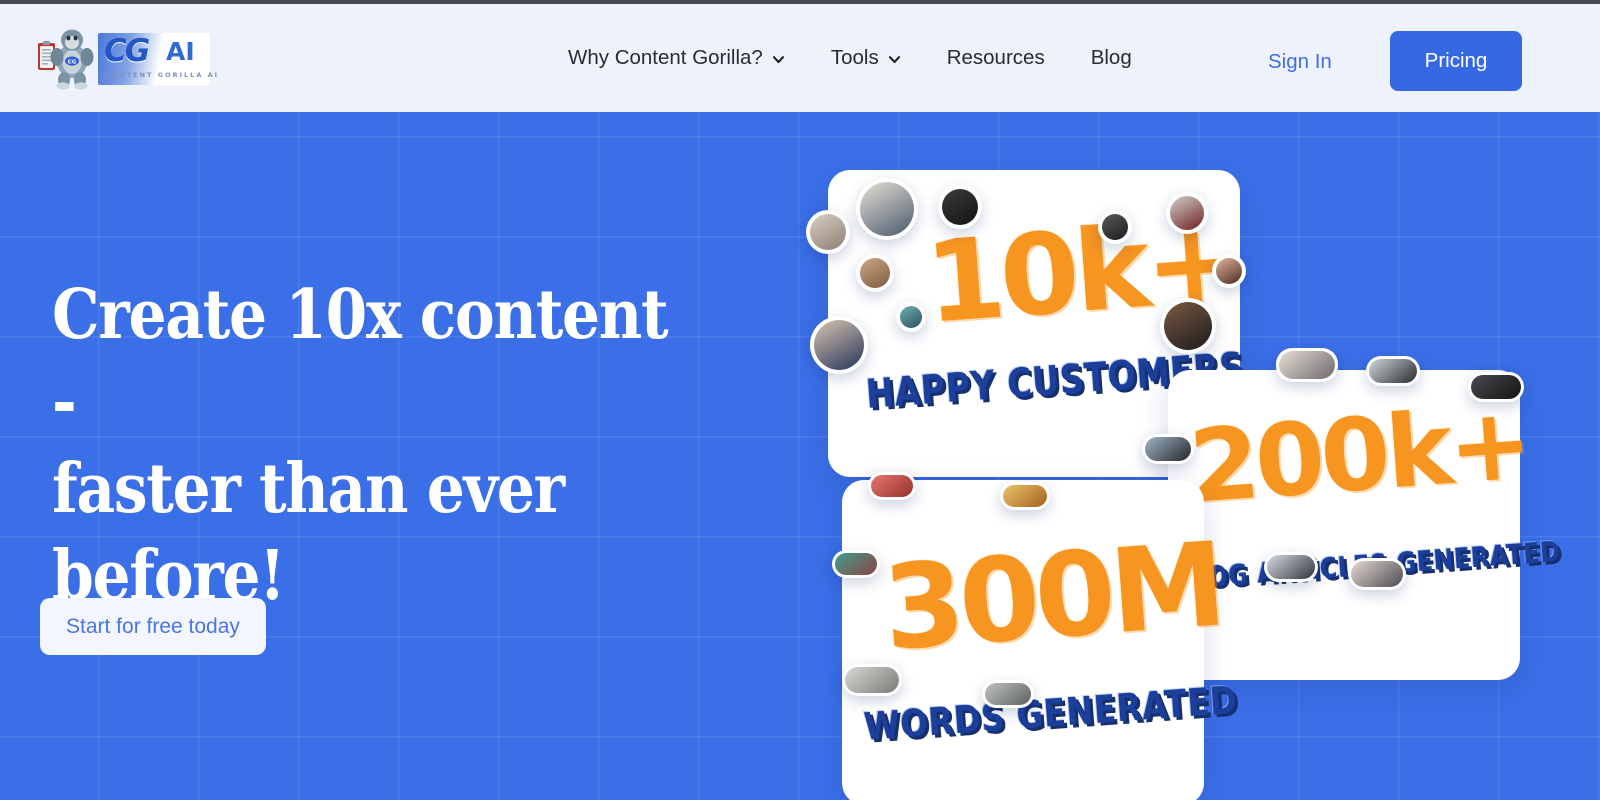  I want to click on sign-in-link: Sign In, so click(1300, 62).